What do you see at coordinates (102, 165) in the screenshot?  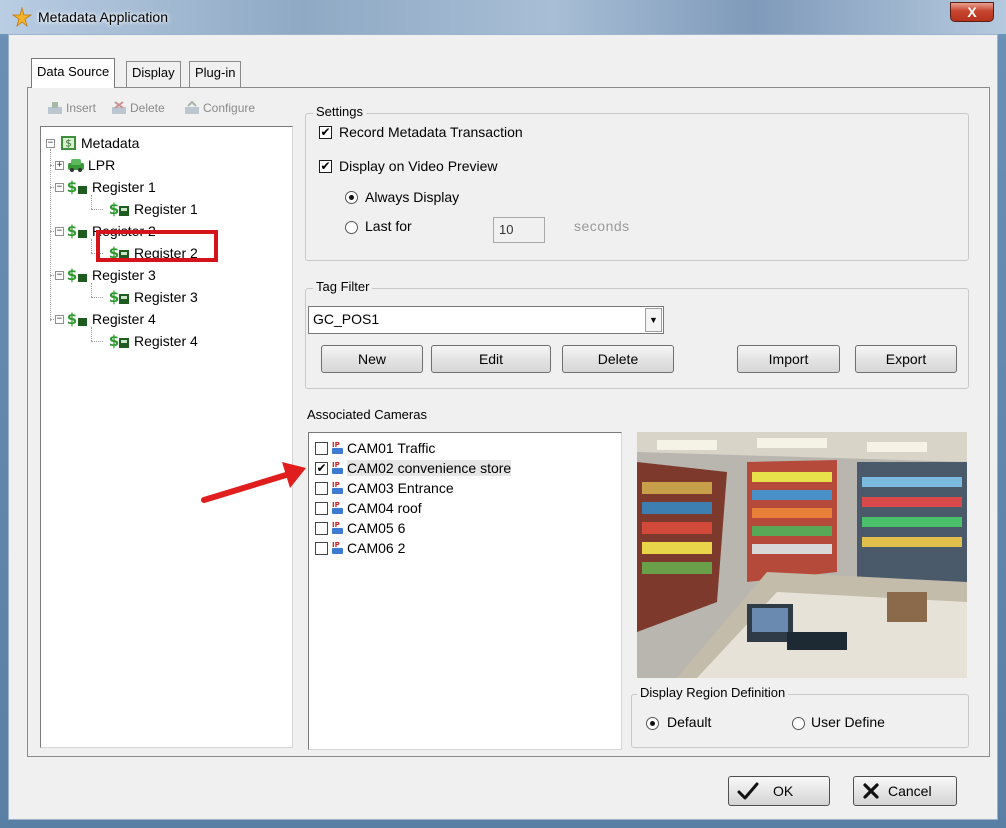 I see `tree-label-lpr: LPR` at bounding box center [102, 165].